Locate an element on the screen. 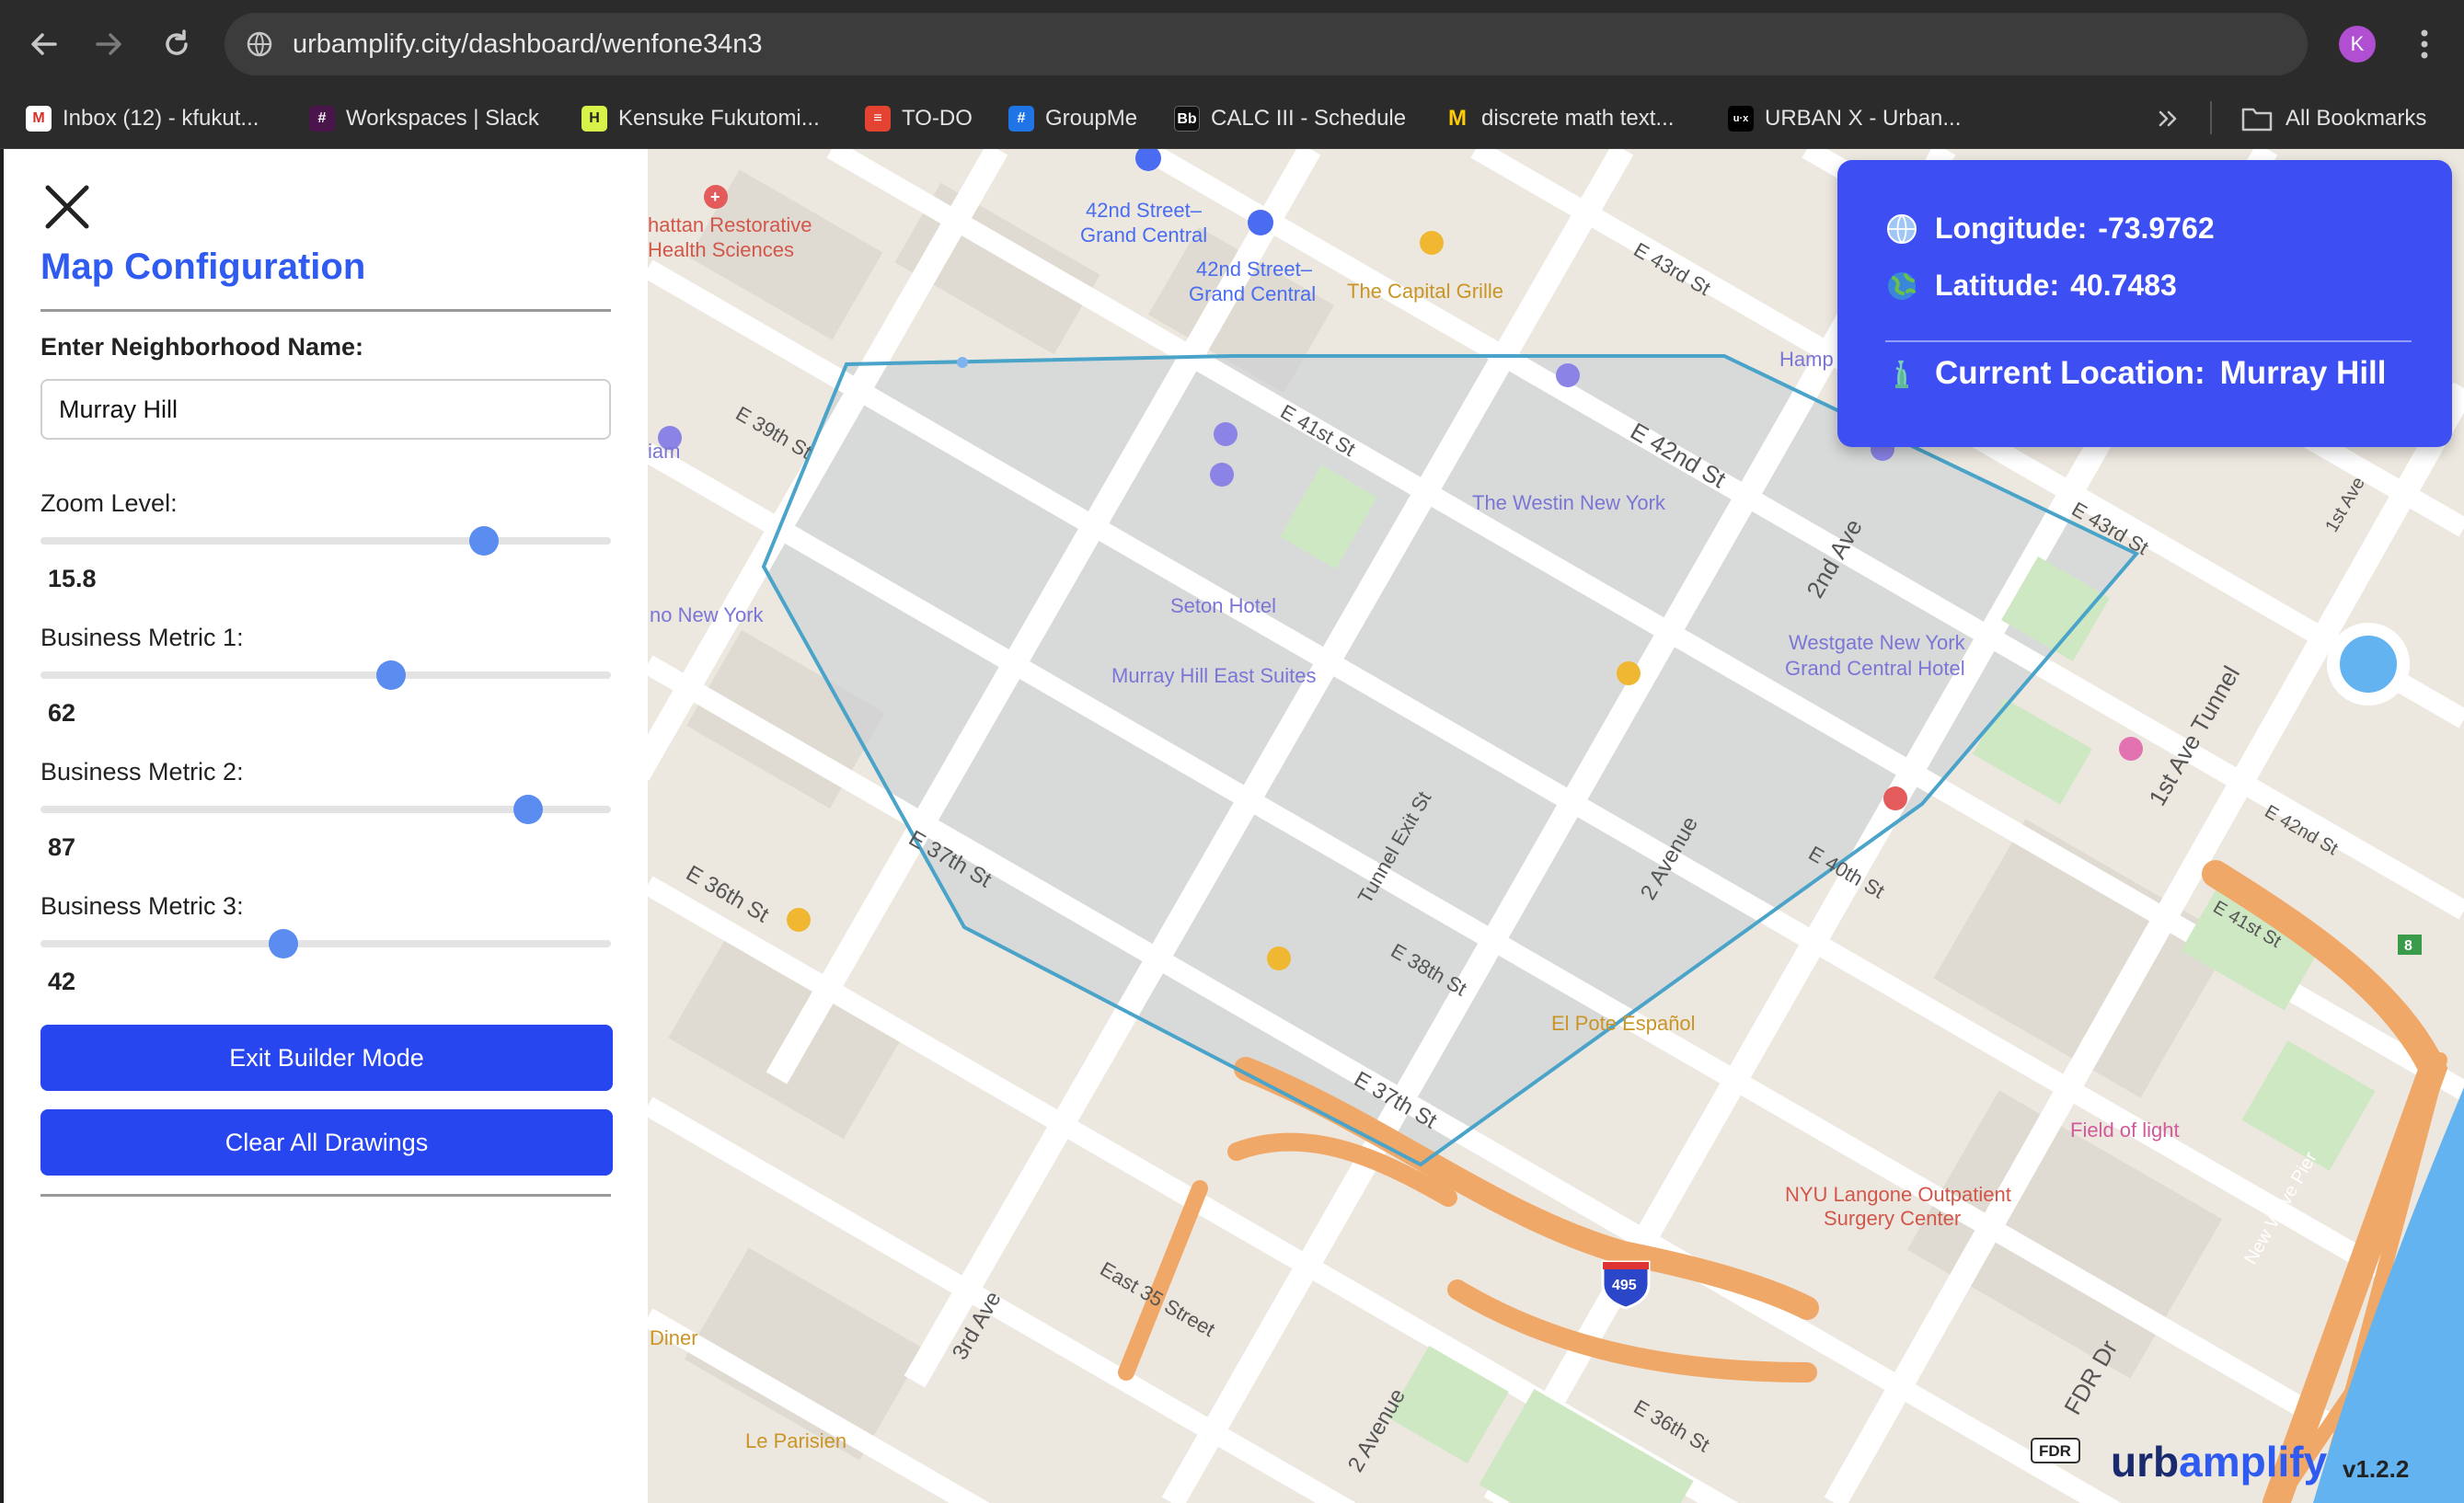 The height and width of the screenshot is (1503, 2464). address-bar: urbamplify.city/dashboard/wenfone34n3 is located at coordinates (1266, 44).